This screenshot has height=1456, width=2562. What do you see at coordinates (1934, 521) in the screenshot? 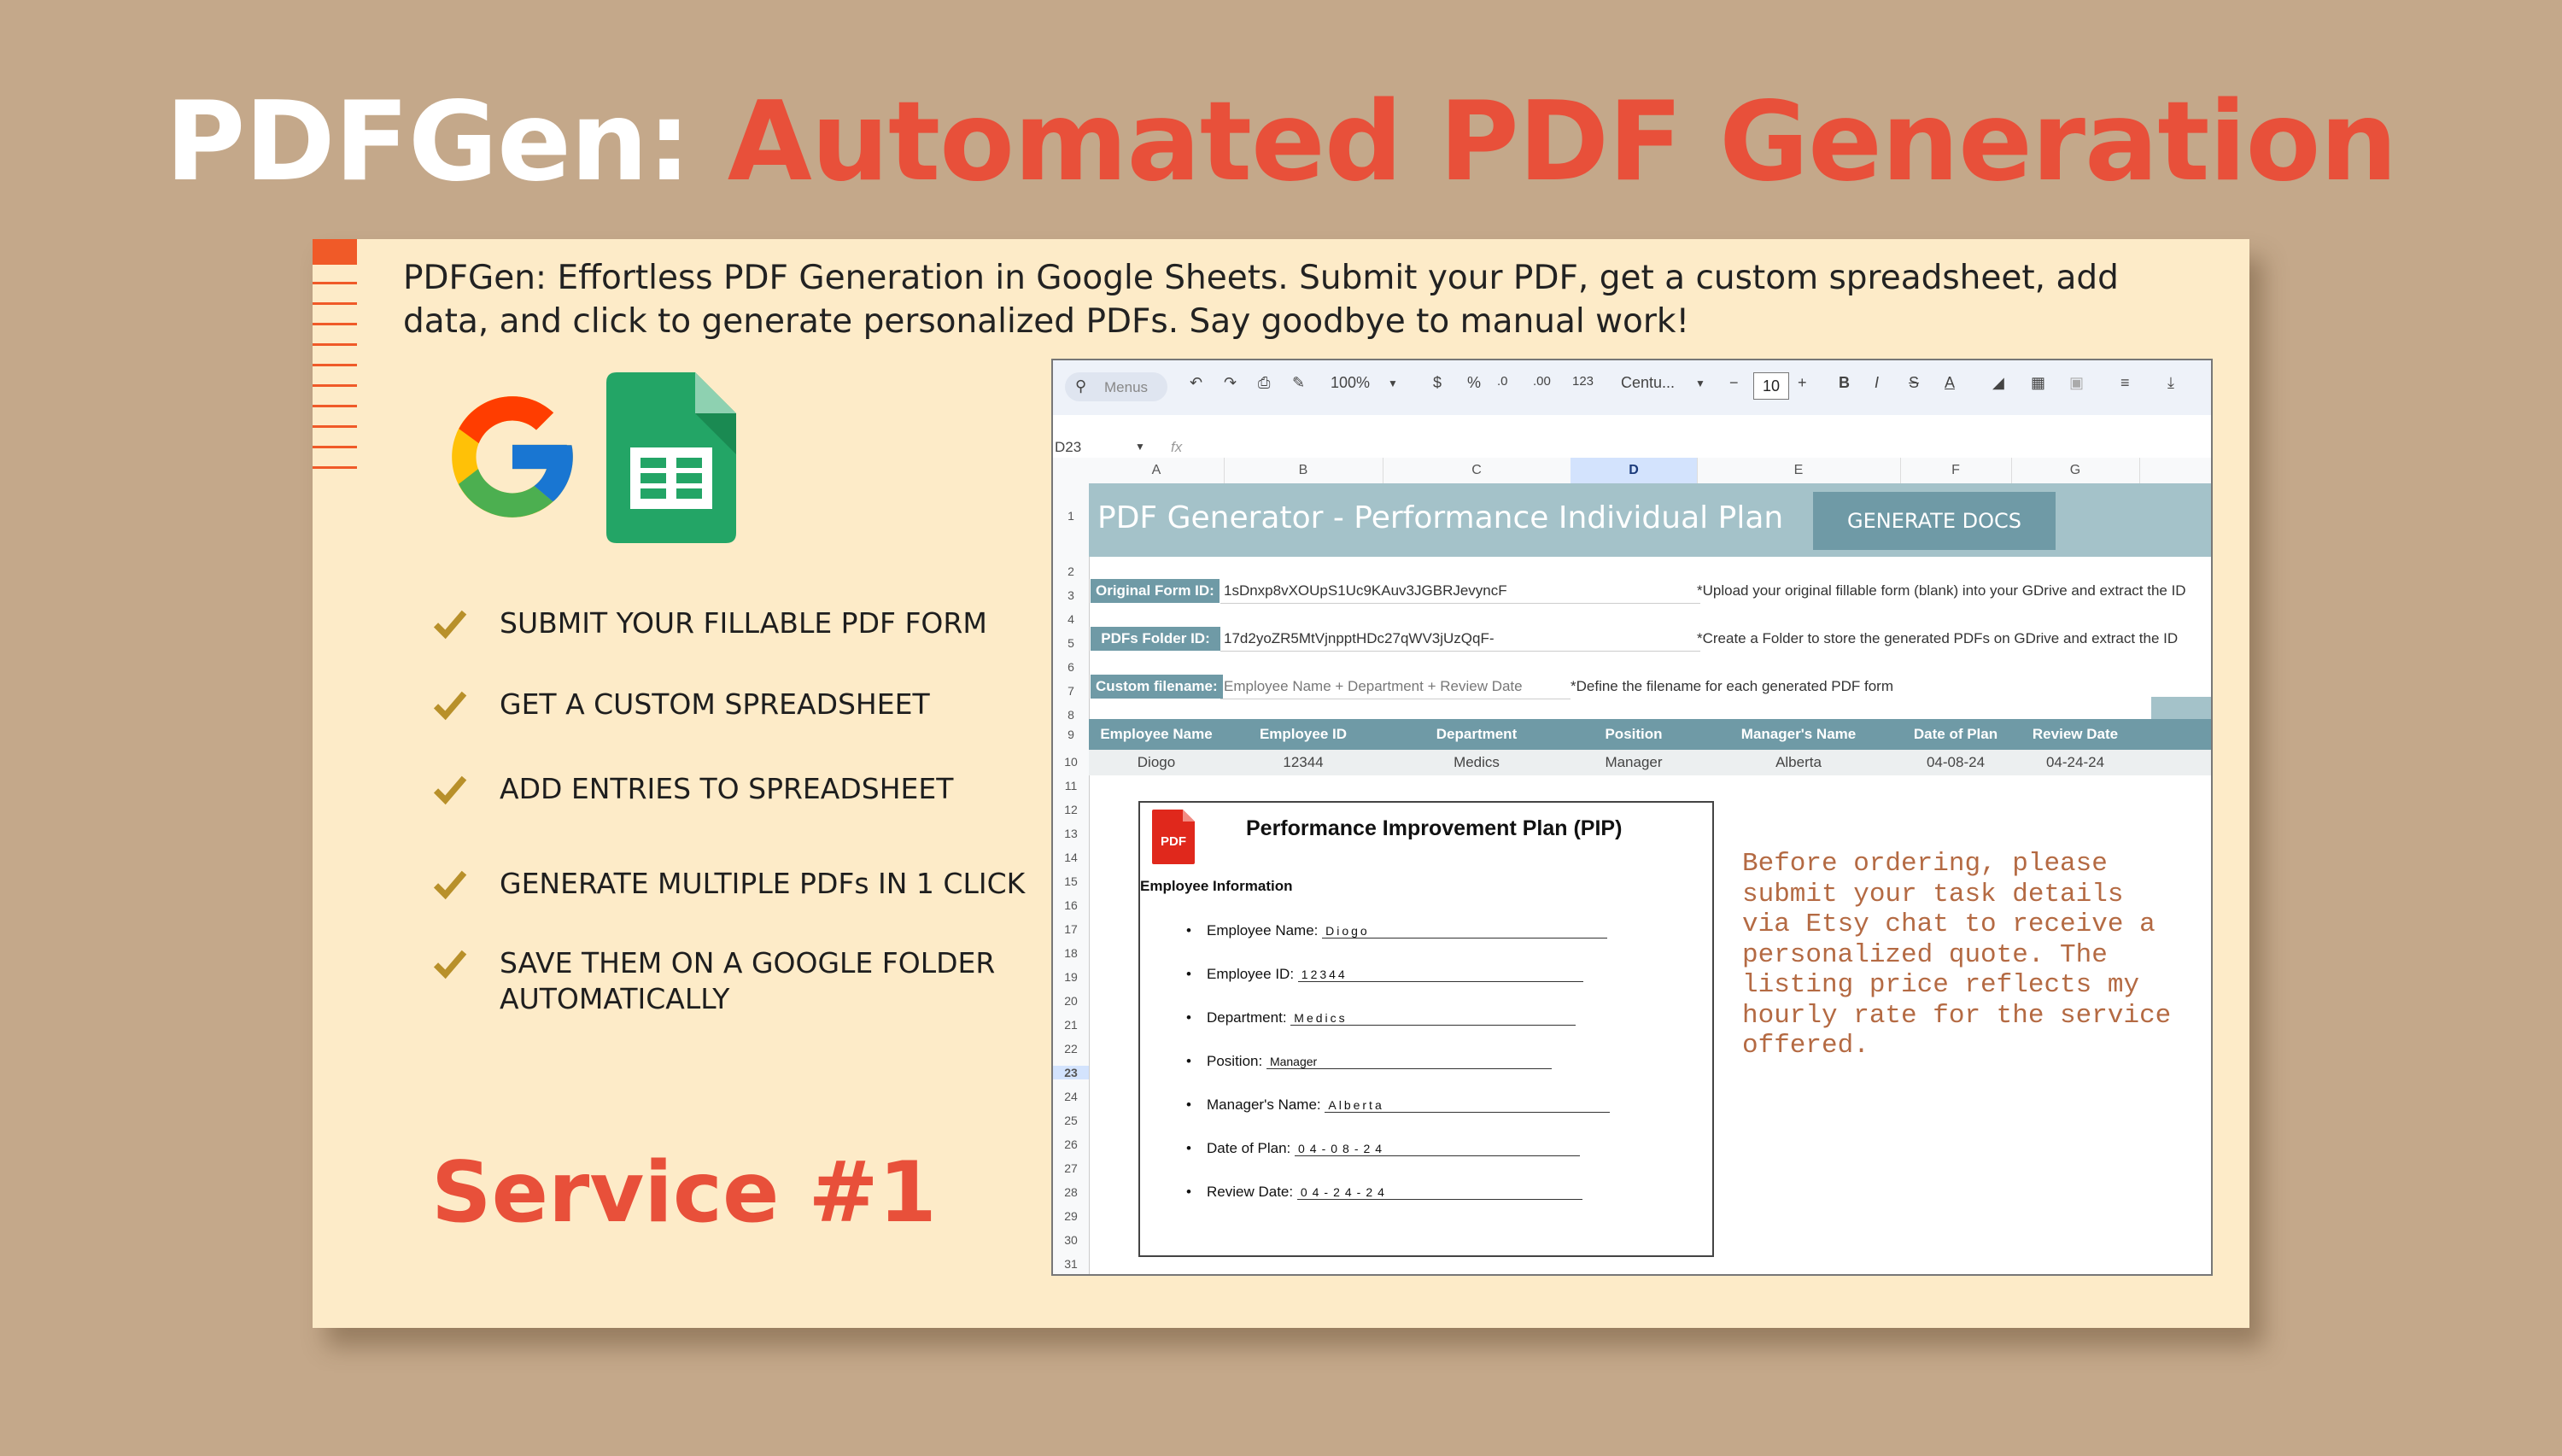
I see `generate-docs-button: GENERATE DOCS` at bounding box center [1934, 521].